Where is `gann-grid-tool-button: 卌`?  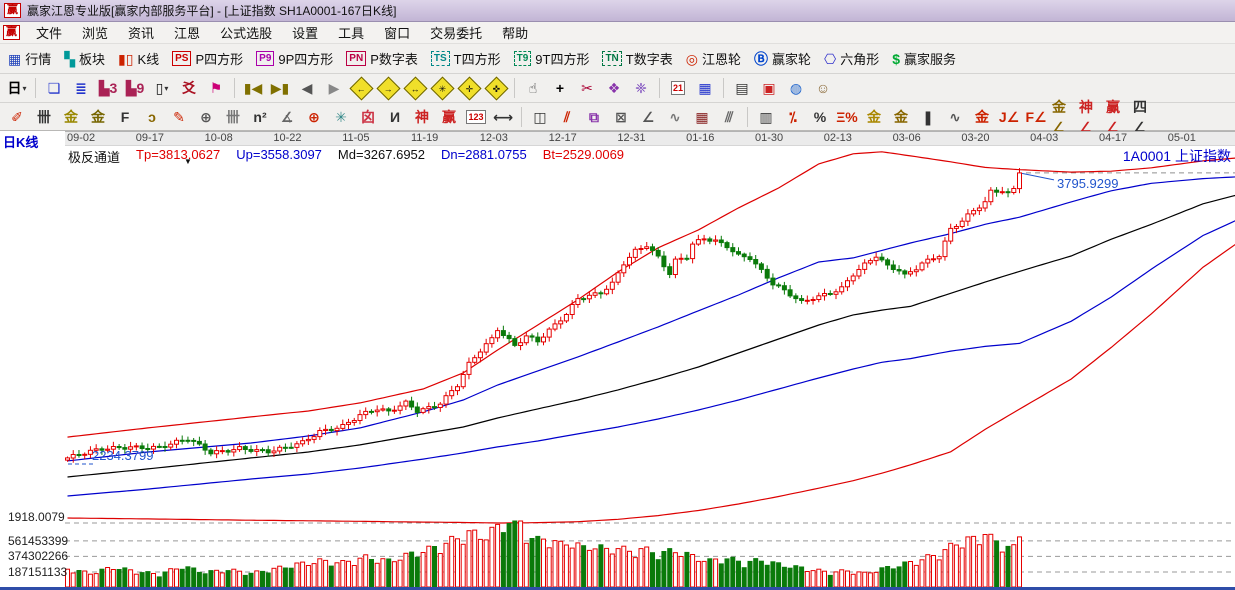 gann-grid-tool-button: 卌 is located at coordinates (44, 117).